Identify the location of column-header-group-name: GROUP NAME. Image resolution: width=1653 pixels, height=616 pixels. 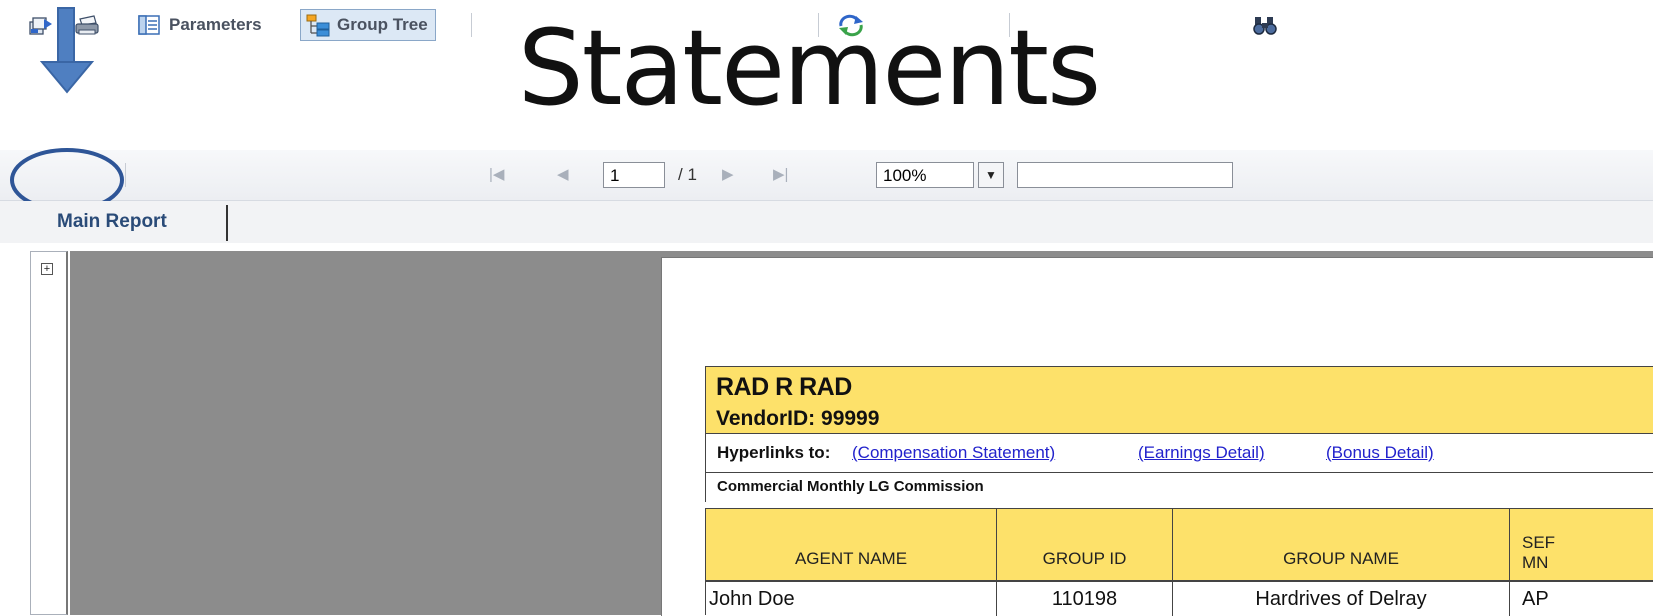
(1341, 544).